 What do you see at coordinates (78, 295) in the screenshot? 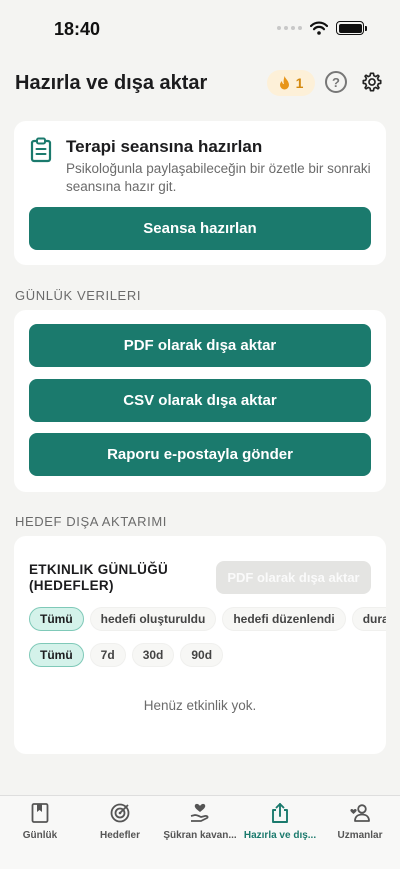
I see `journal-data-section-label: GÜNLÜK VERILERI` at bounding box center [78, 295].